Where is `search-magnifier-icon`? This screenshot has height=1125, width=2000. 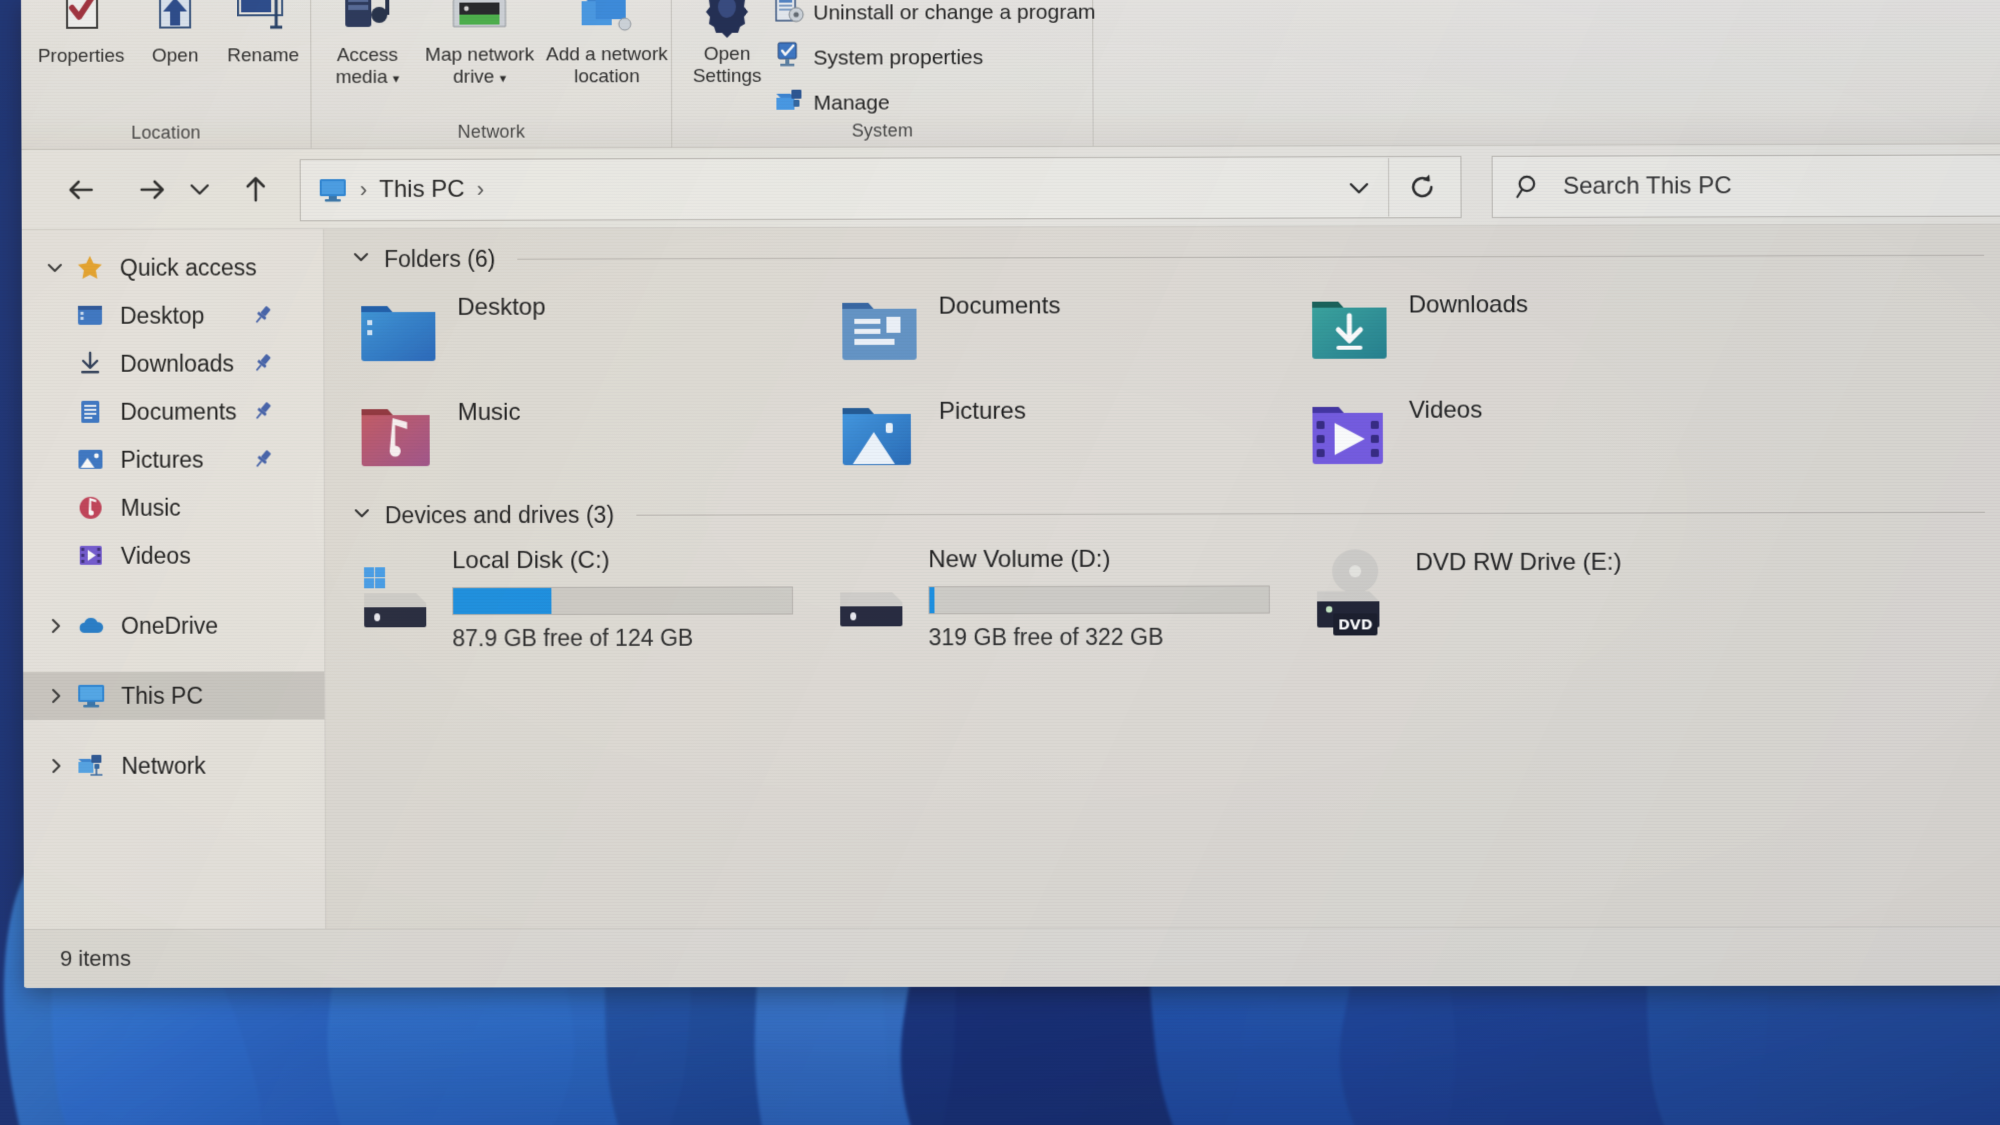 search-magnifier-icon is located at coordinates (1529, 187).